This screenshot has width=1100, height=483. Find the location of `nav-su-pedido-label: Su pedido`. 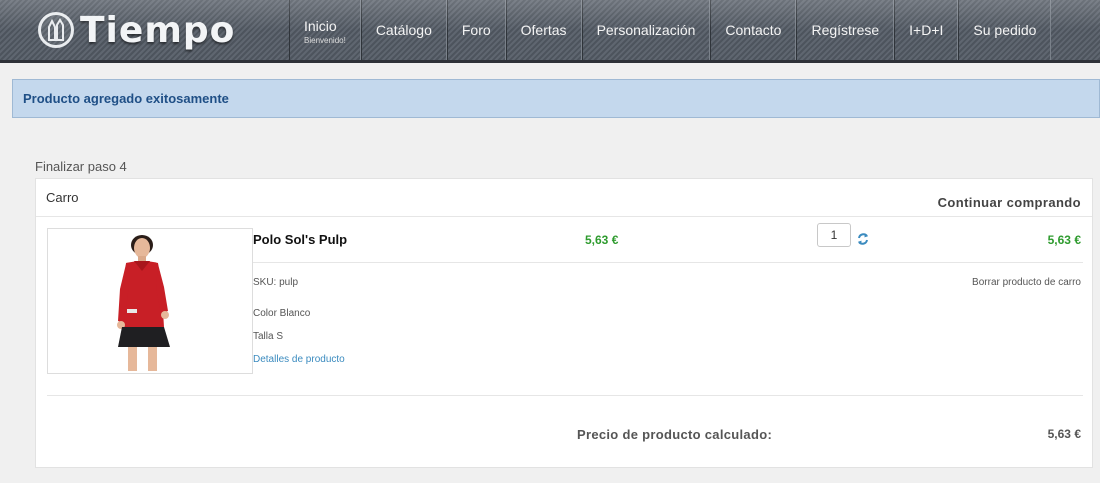

nav-su-pedido-label: Su pedido is located at coordinates (1005, 30).